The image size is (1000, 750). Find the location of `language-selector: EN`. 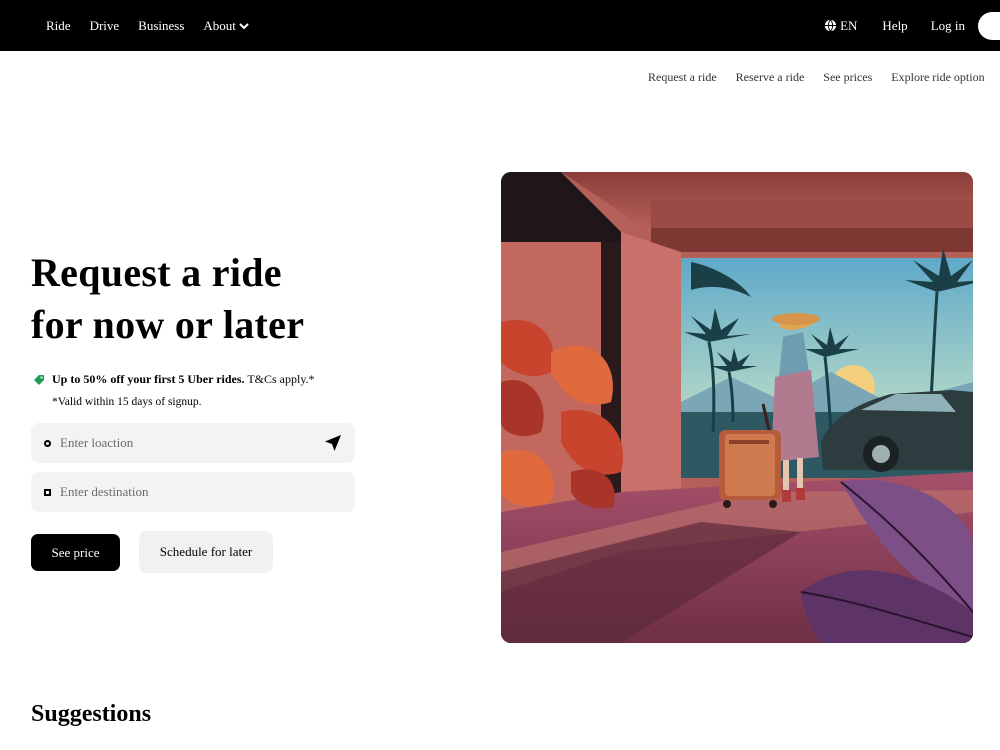

language-selector: EN is located at coordinates (840, 26).